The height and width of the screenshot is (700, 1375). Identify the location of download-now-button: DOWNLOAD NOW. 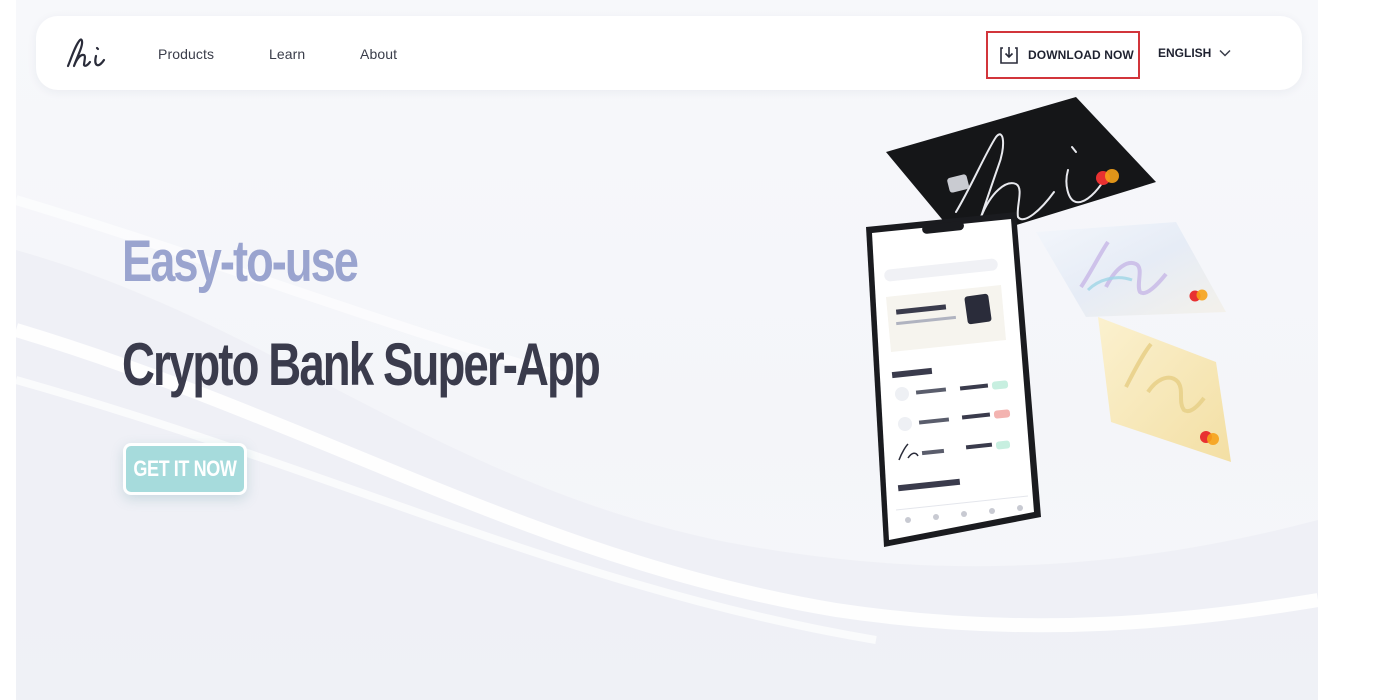
(1063, 55).